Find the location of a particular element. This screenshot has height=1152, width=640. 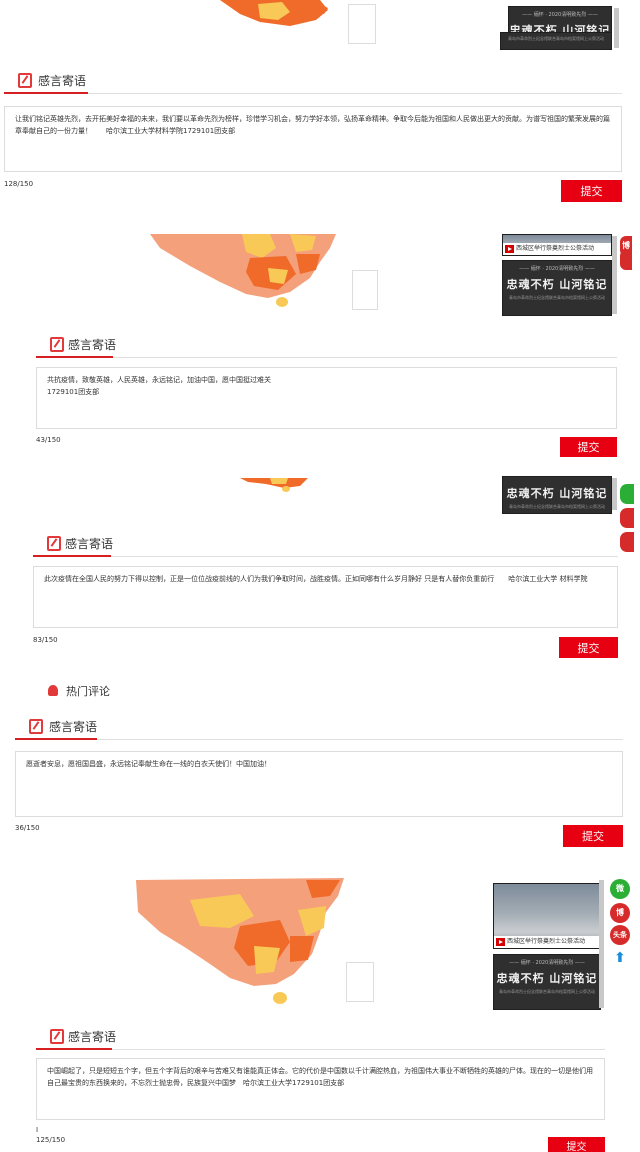

message-textarea: 愿逝者安息，愿祖国昌盛，永远铭记奉献生命在一线的白衣天使们！中国加油！ is located at coordinates (319, 784).